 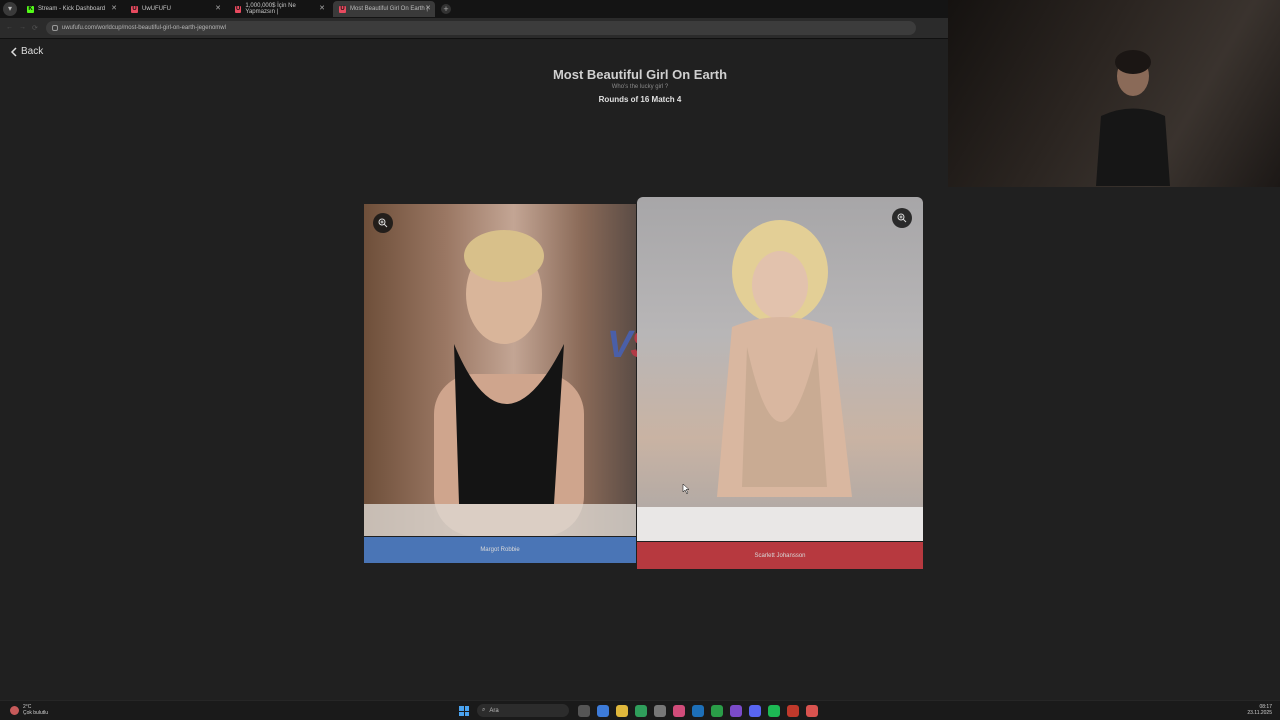 I want to click on steam-icon, so click(x=698, y=711).